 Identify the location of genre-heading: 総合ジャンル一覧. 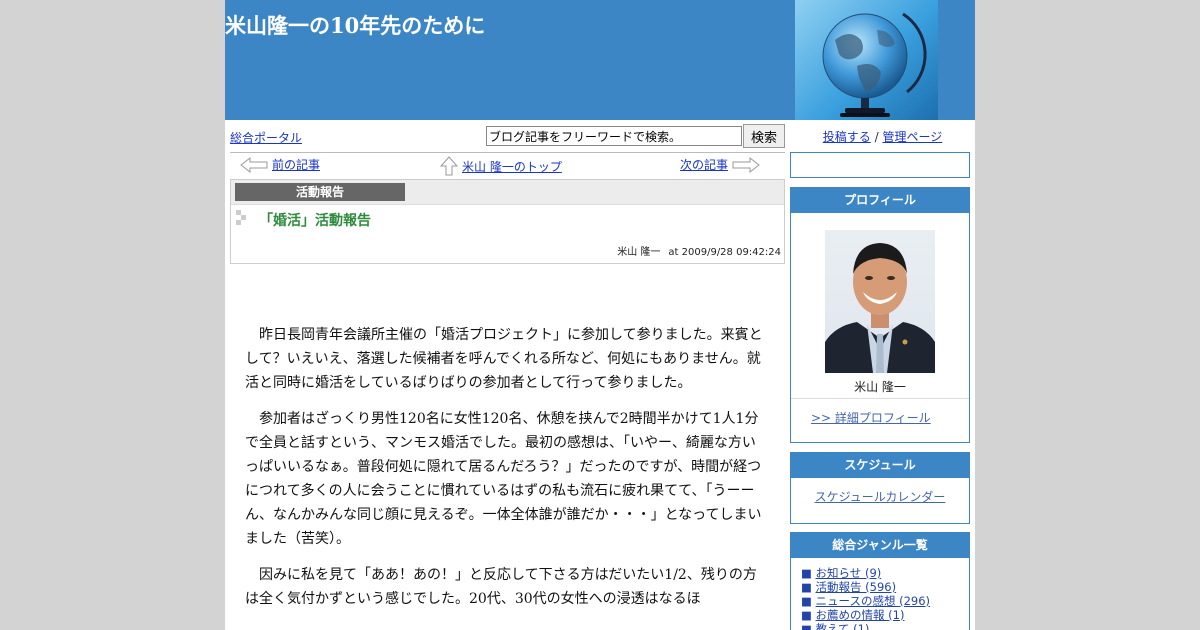
(880, 545).